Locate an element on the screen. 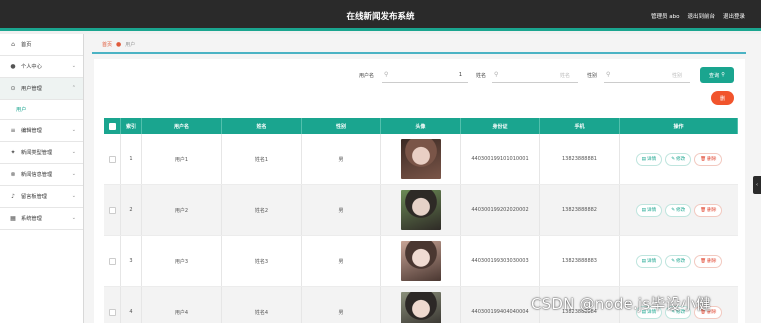  sidebar-item-news-type: ✦ 新闻类型管理 ⌄ is located at coordinates (41, 153).